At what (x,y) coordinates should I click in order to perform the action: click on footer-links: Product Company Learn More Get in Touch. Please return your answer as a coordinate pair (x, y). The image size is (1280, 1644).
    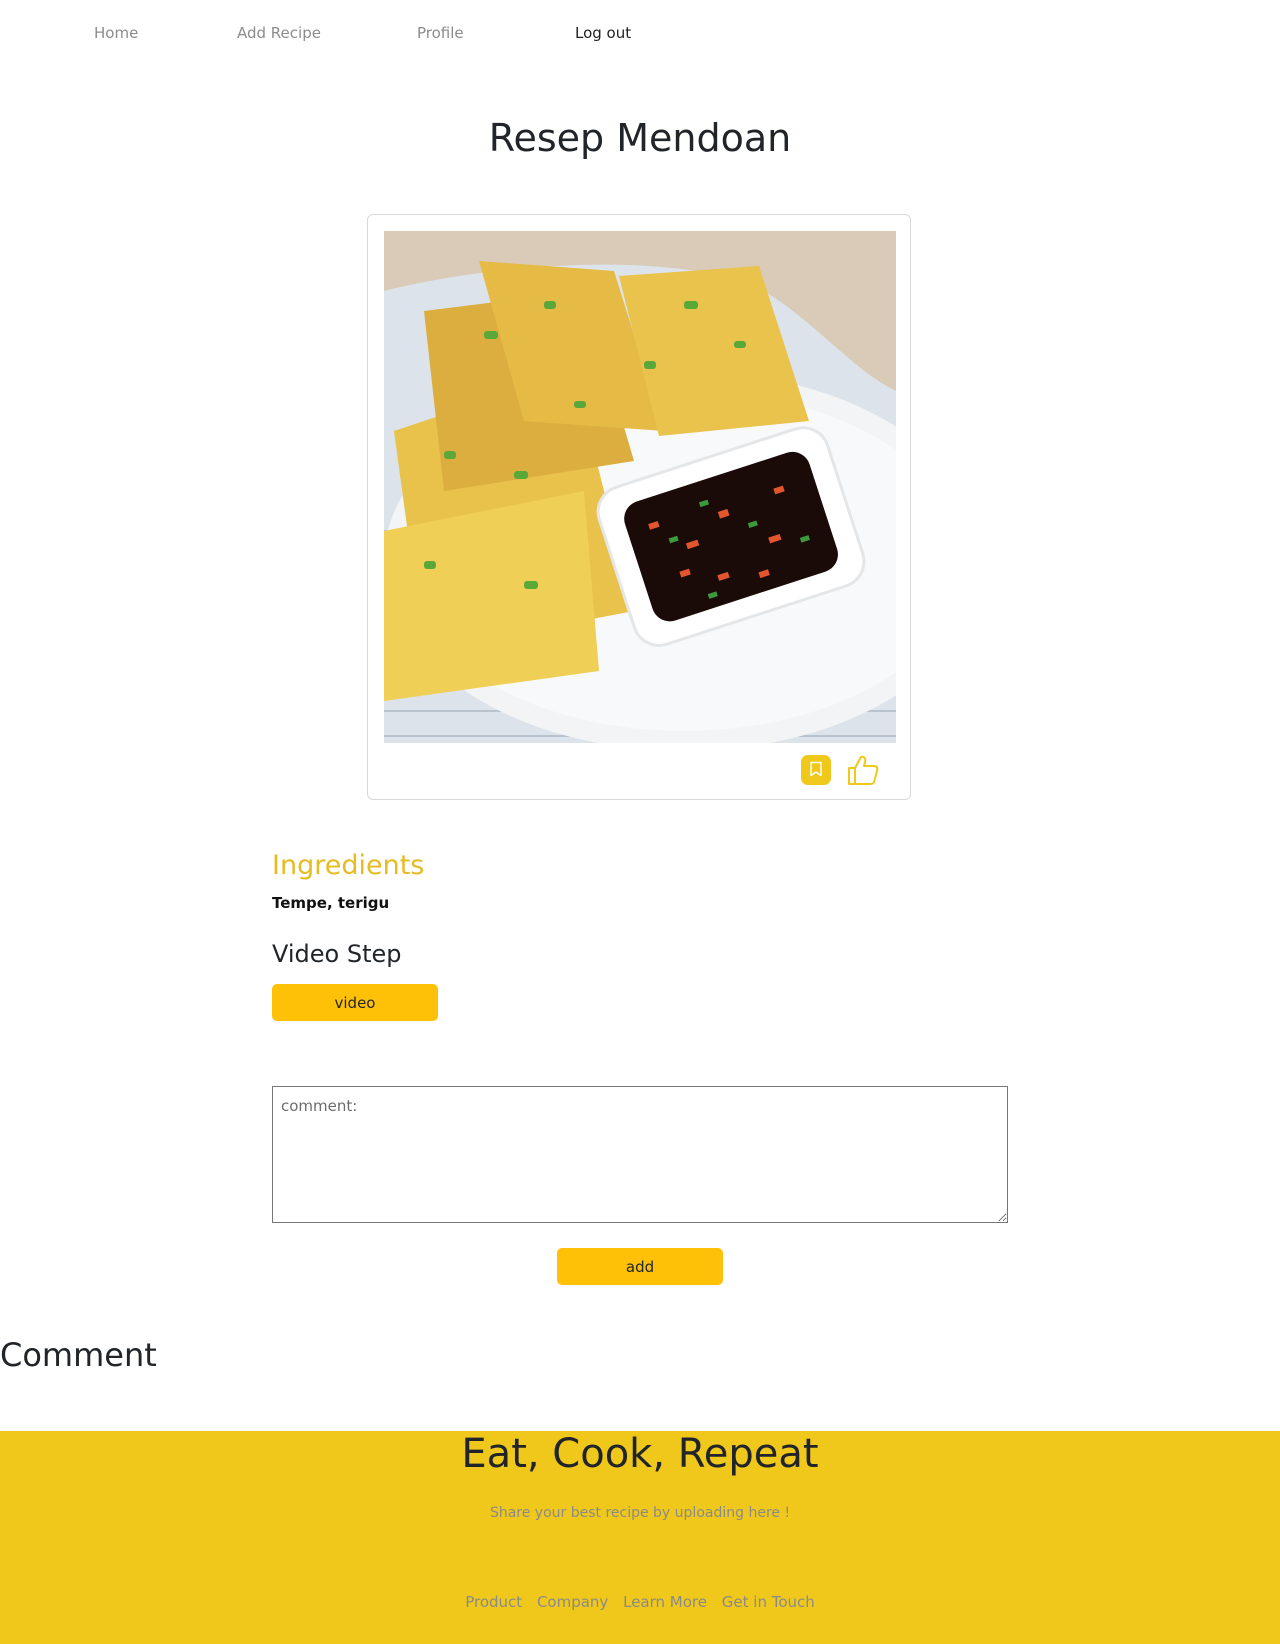
    Looking at the image, I should click on (640, 1602).